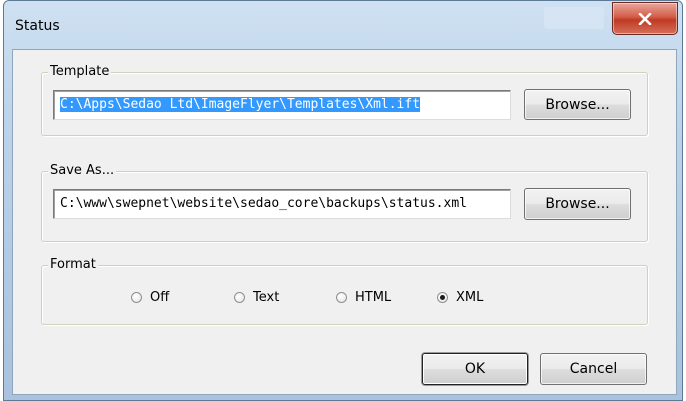  I want to click on ok-button: OK, so click(475, 369).